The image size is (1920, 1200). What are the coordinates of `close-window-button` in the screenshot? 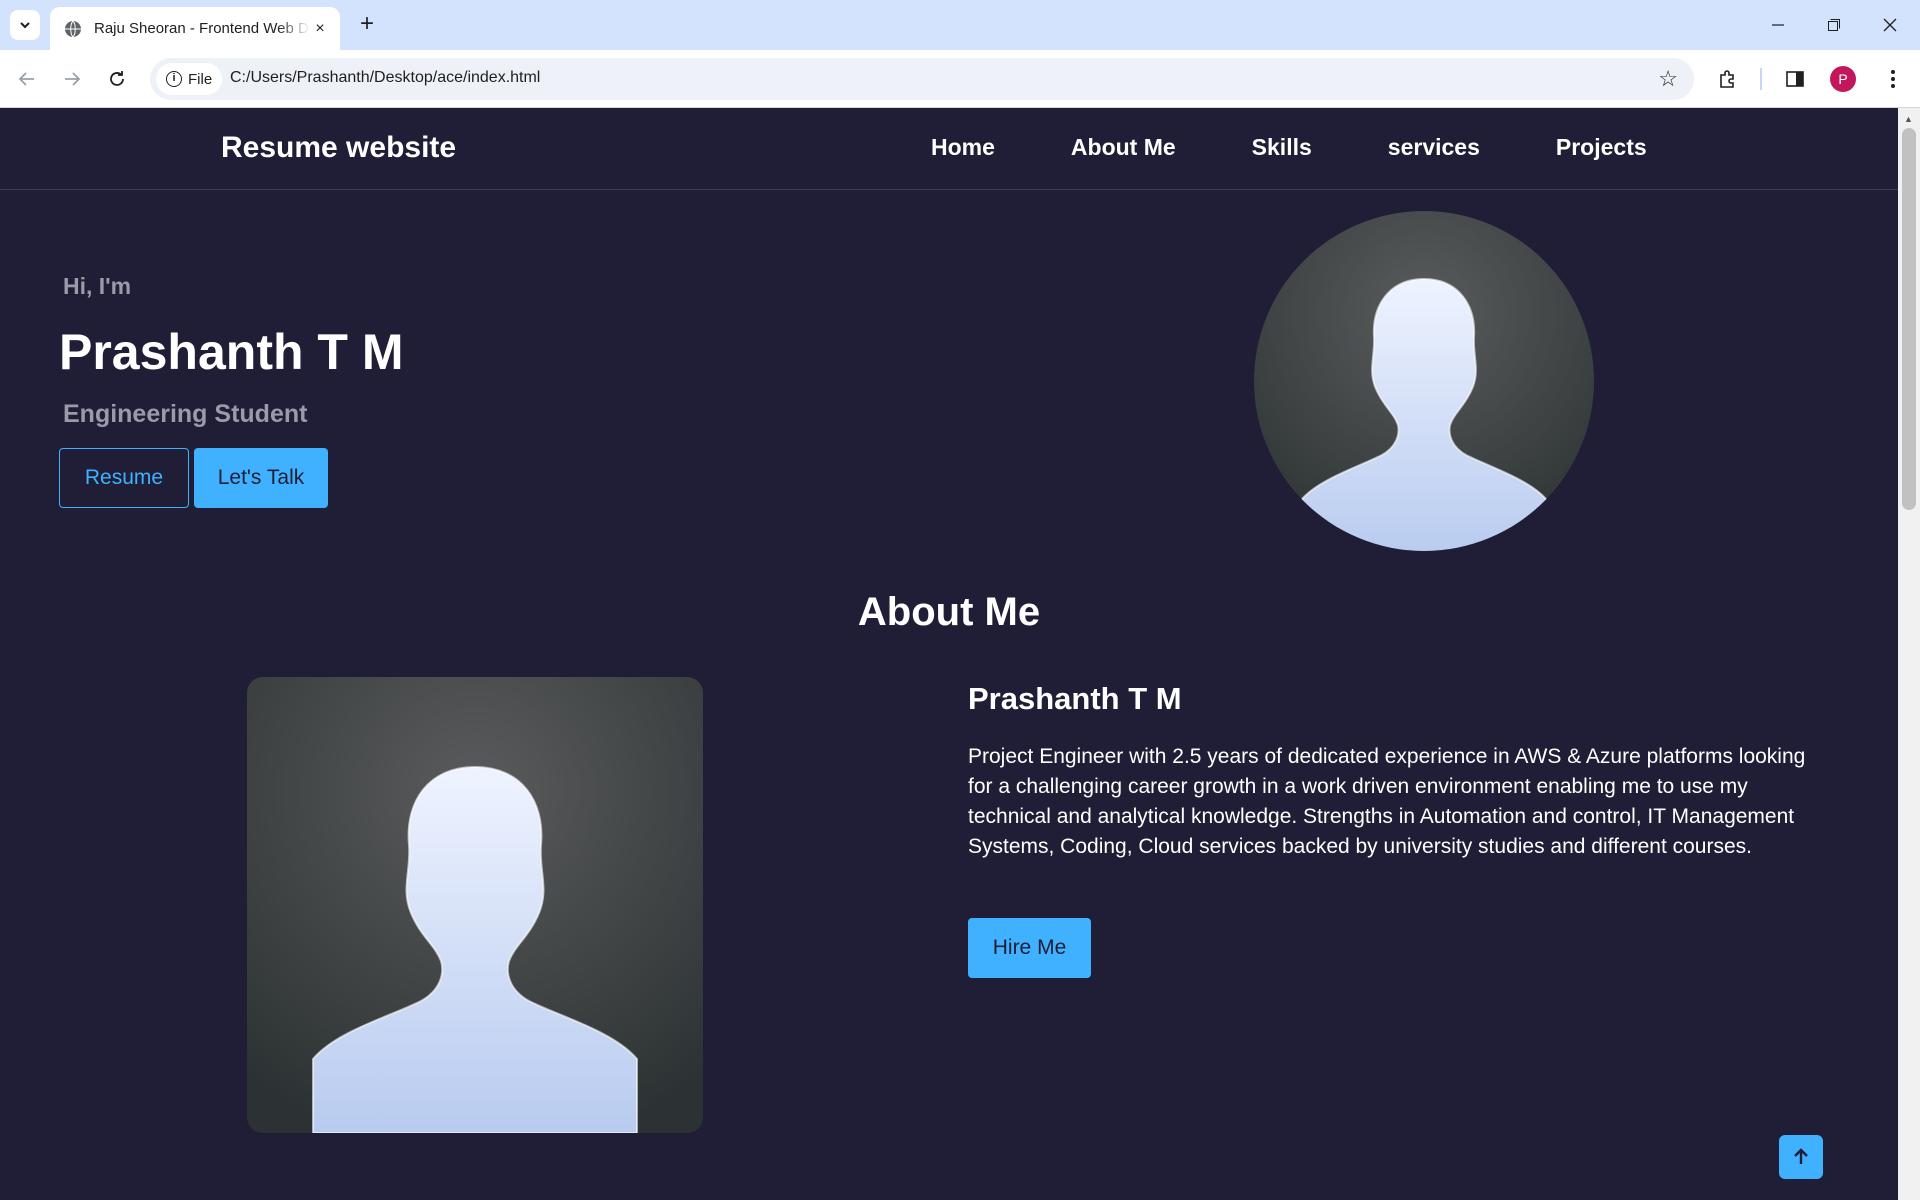 It's located at (1890, 25).